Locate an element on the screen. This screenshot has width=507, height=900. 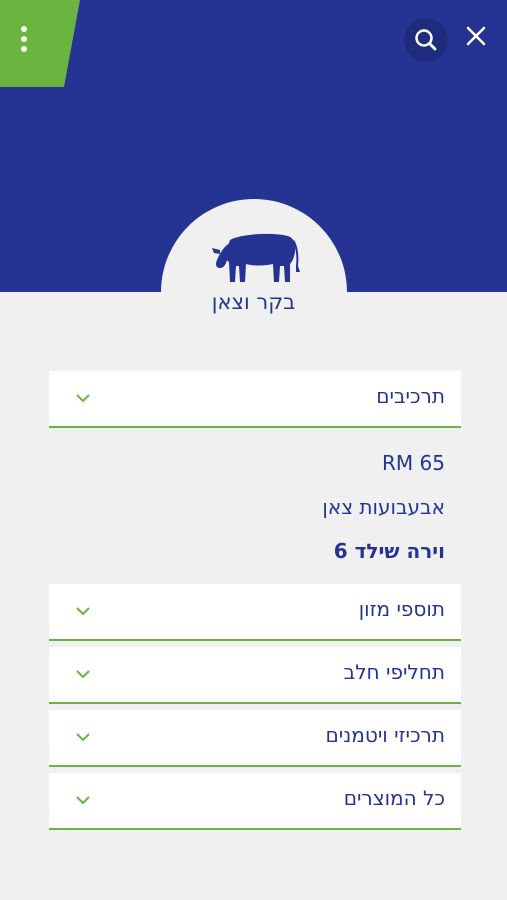
search-button is located at coordinates (426, 40).